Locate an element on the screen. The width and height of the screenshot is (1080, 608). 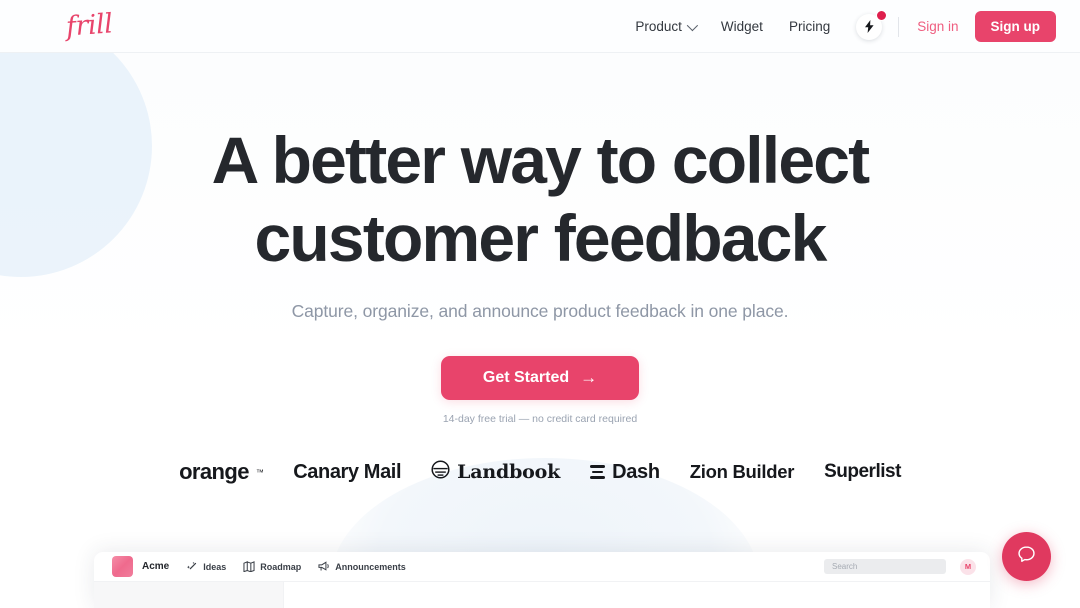
app-tab-announcements-label: Announcements is located at coordinates (370, 566).